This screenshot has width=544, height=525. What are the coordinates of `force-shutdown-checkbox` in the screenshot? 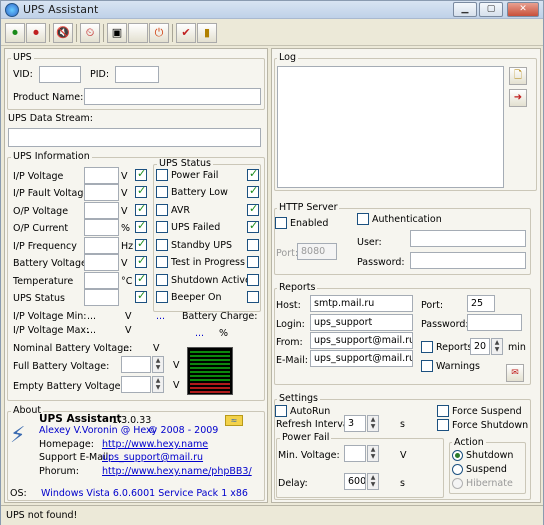 It's located at (443, 425).